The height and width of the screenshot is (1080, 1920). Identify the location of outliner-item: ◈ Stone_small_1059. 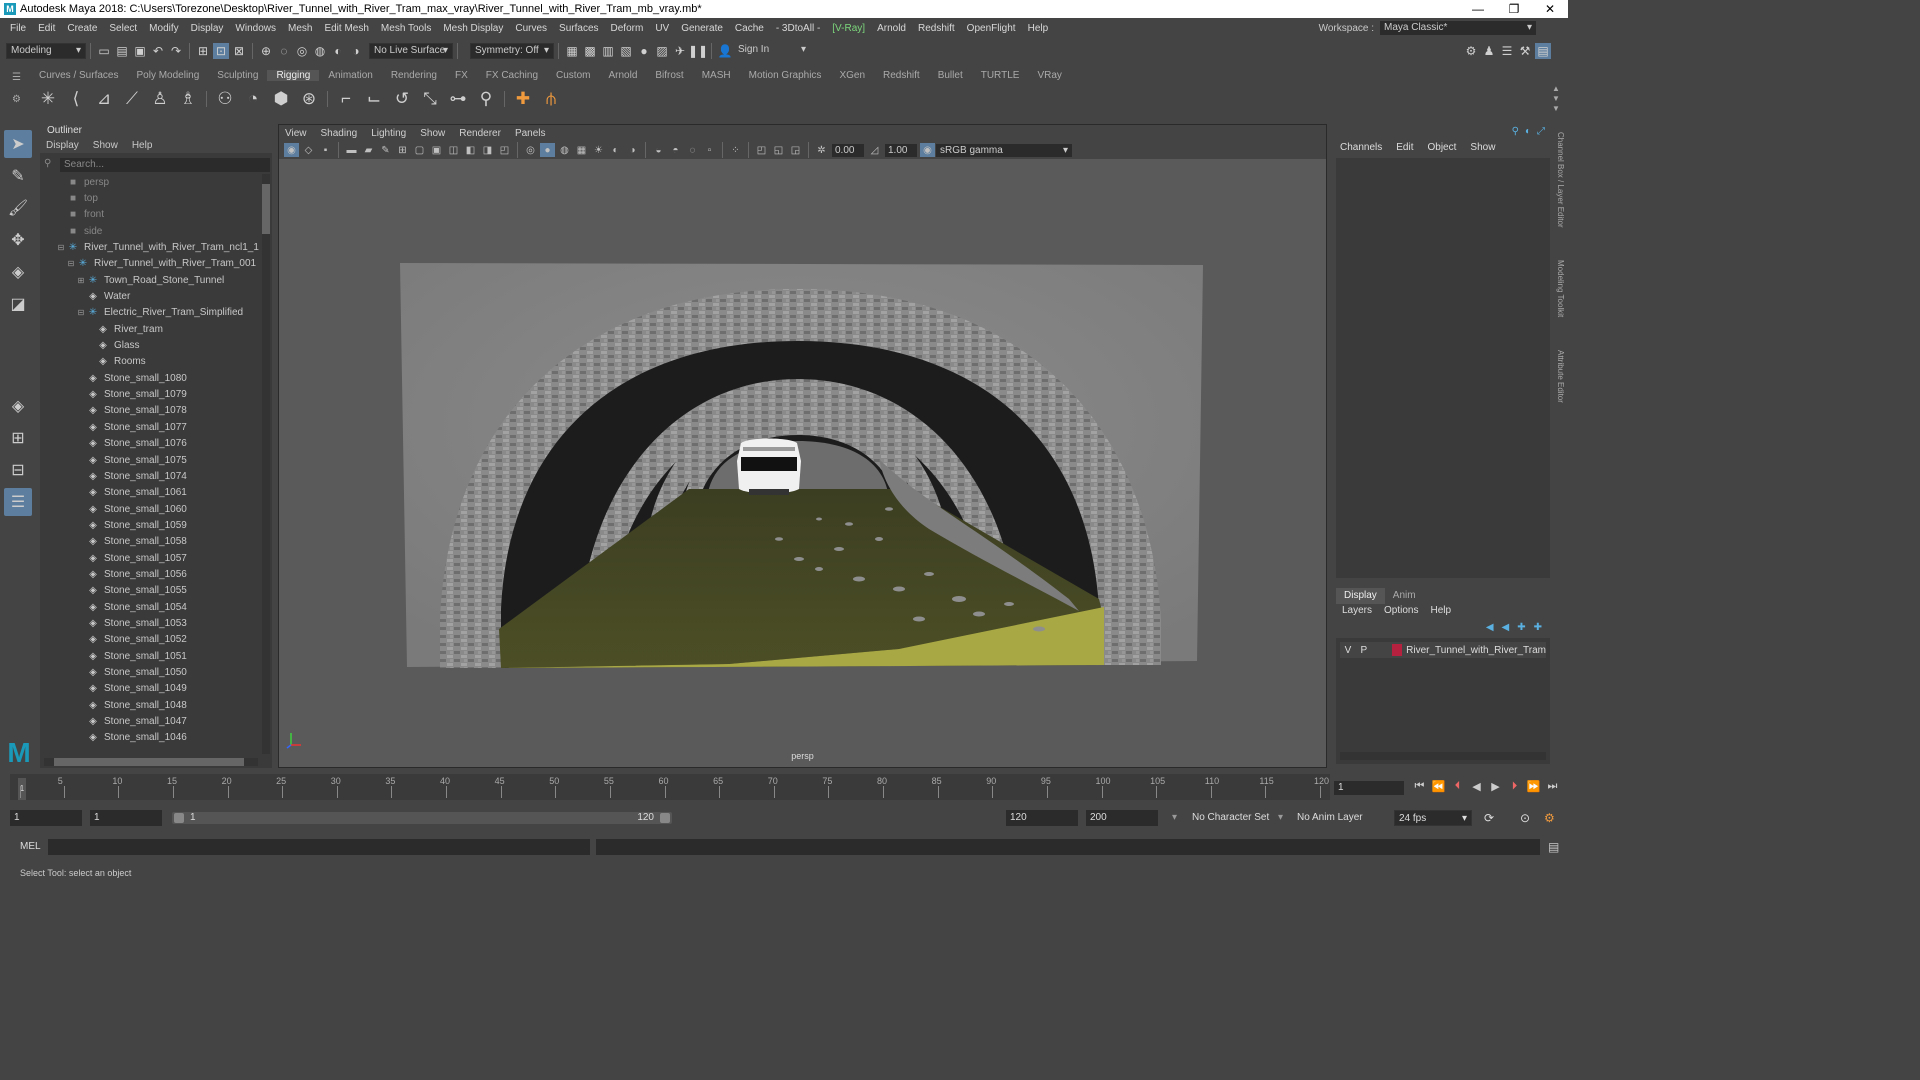
(151, 525).